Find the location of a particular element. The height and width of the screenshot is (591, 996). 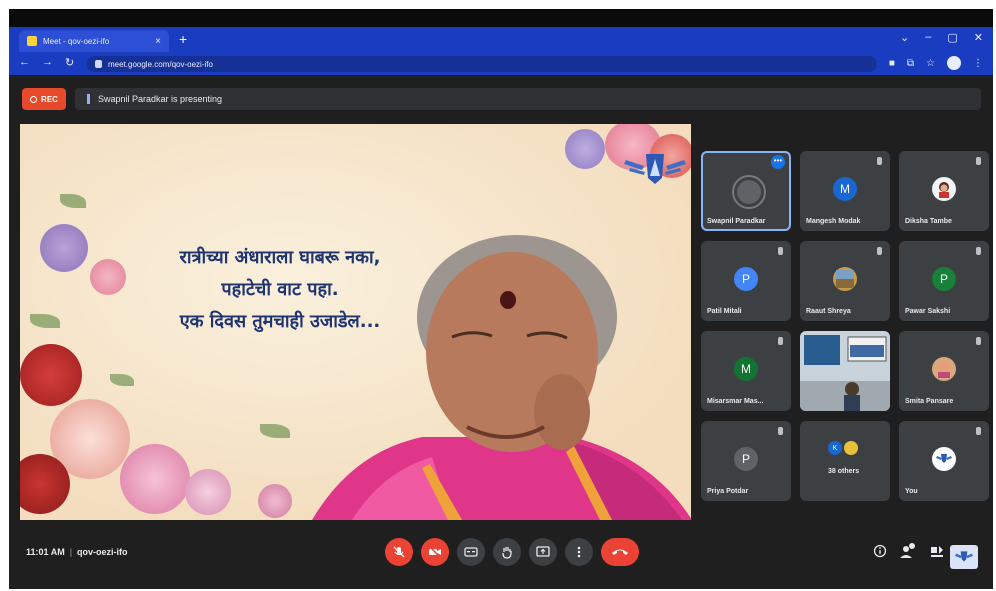

participant-name: Mangesh Modak is located at coordinates (833, 221).